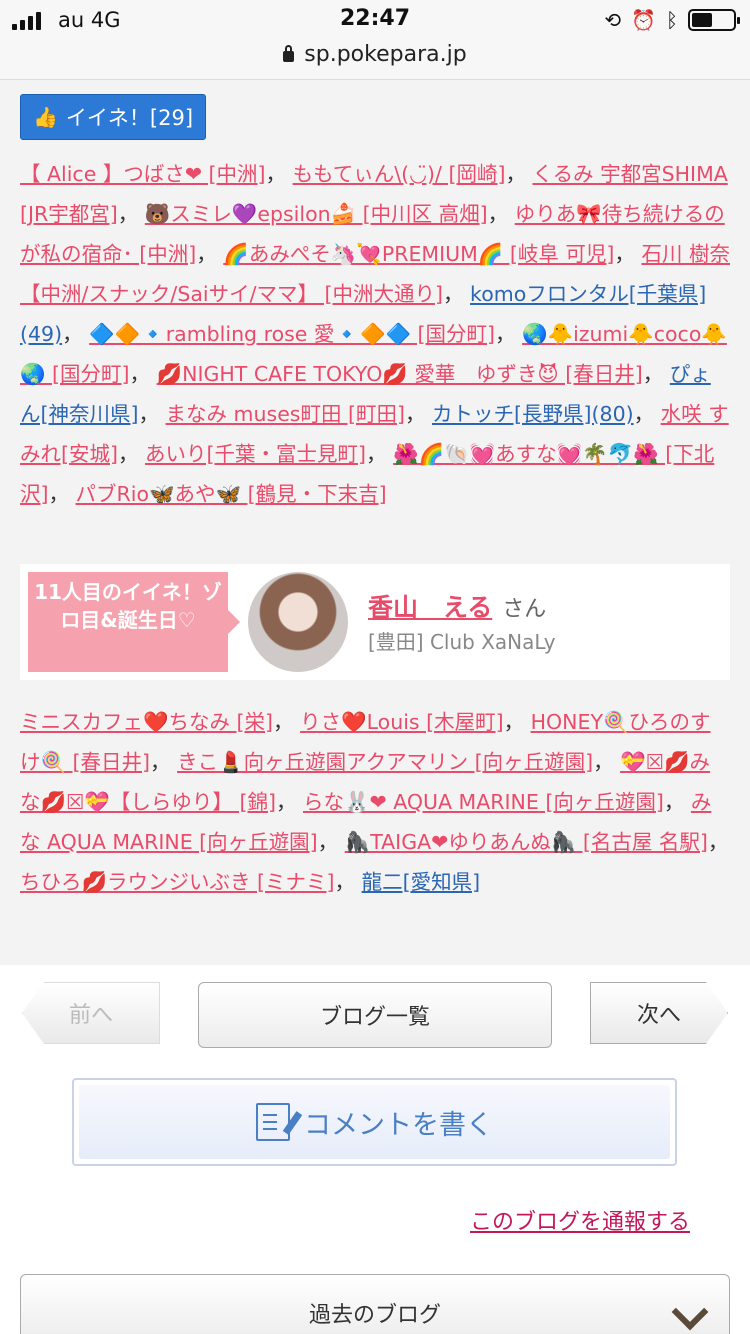 The height and width of the screenshot is (1334, 750). I want to click on write-comment-button: コメントを書く, so click(374, 1122).